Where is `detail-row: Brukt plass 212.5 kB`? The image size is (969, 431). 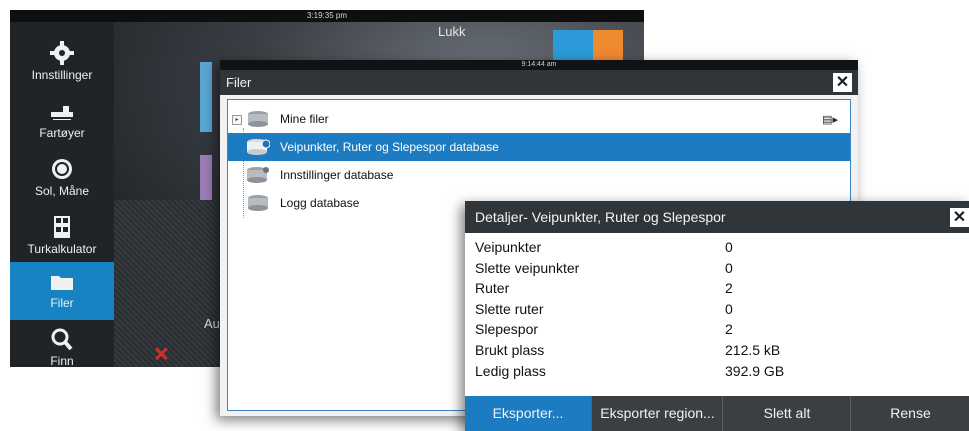 detail-row: Brukt plass 212.5 kB is located at coordinates (717, 352).